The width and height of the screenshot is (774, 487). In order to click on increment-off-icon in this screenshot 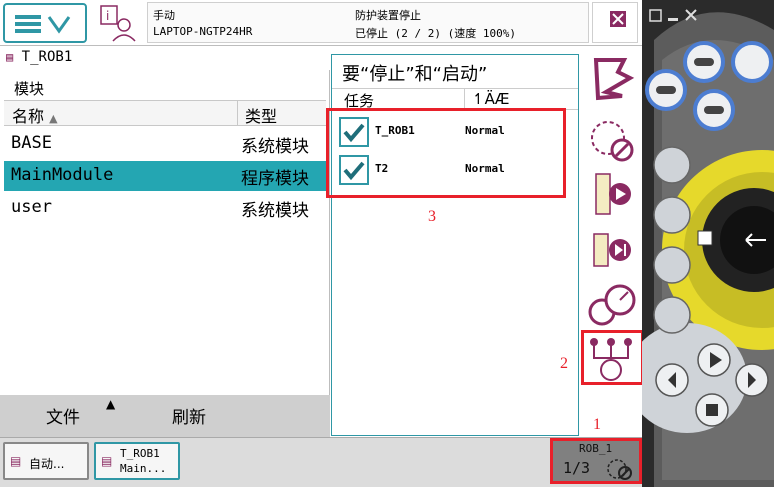, I will do `click(619, 469)`.